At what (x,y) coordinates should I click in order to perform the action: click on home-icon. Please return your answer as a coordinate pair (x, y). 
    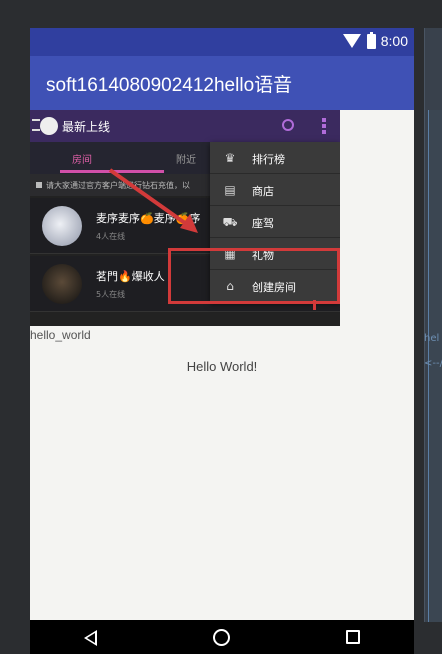
    Looking at the image, I should click on (221, 637).